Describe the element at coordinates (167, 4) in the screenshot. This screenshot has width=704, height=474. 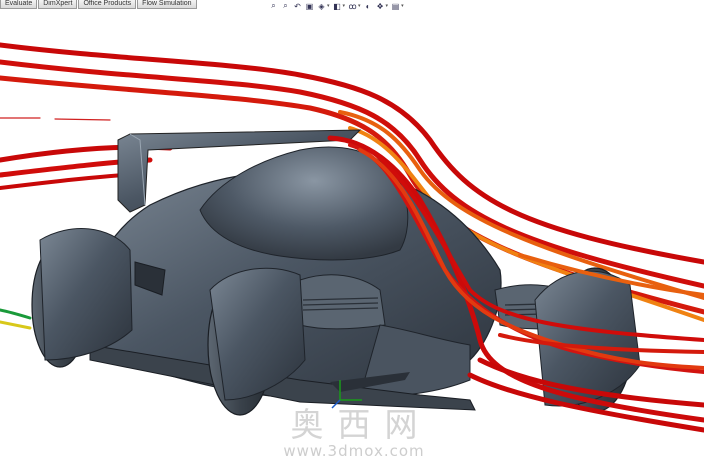
I see `tab-flow-simulation: Flow Simulation` at that location.